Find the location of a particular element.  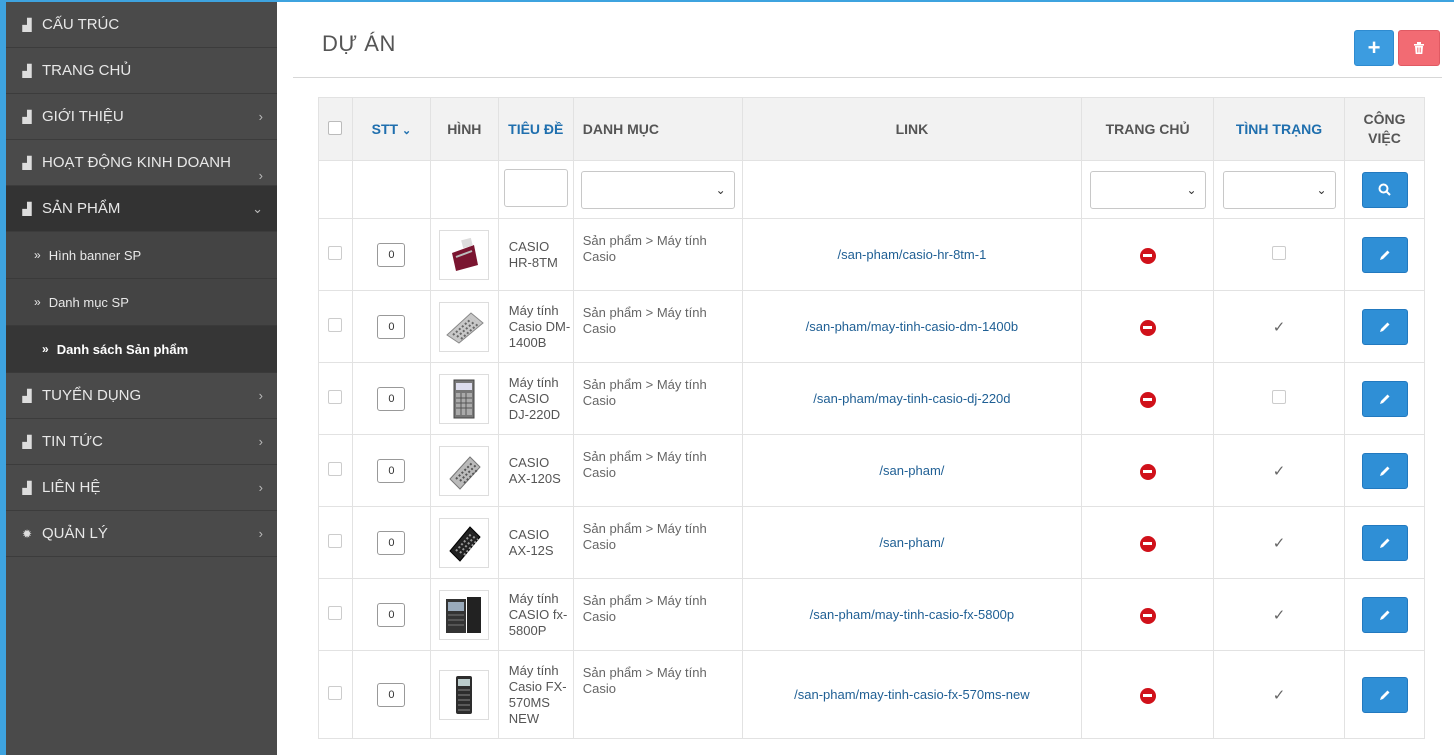

plus-icon: + is located at coordinates (1374, 47).